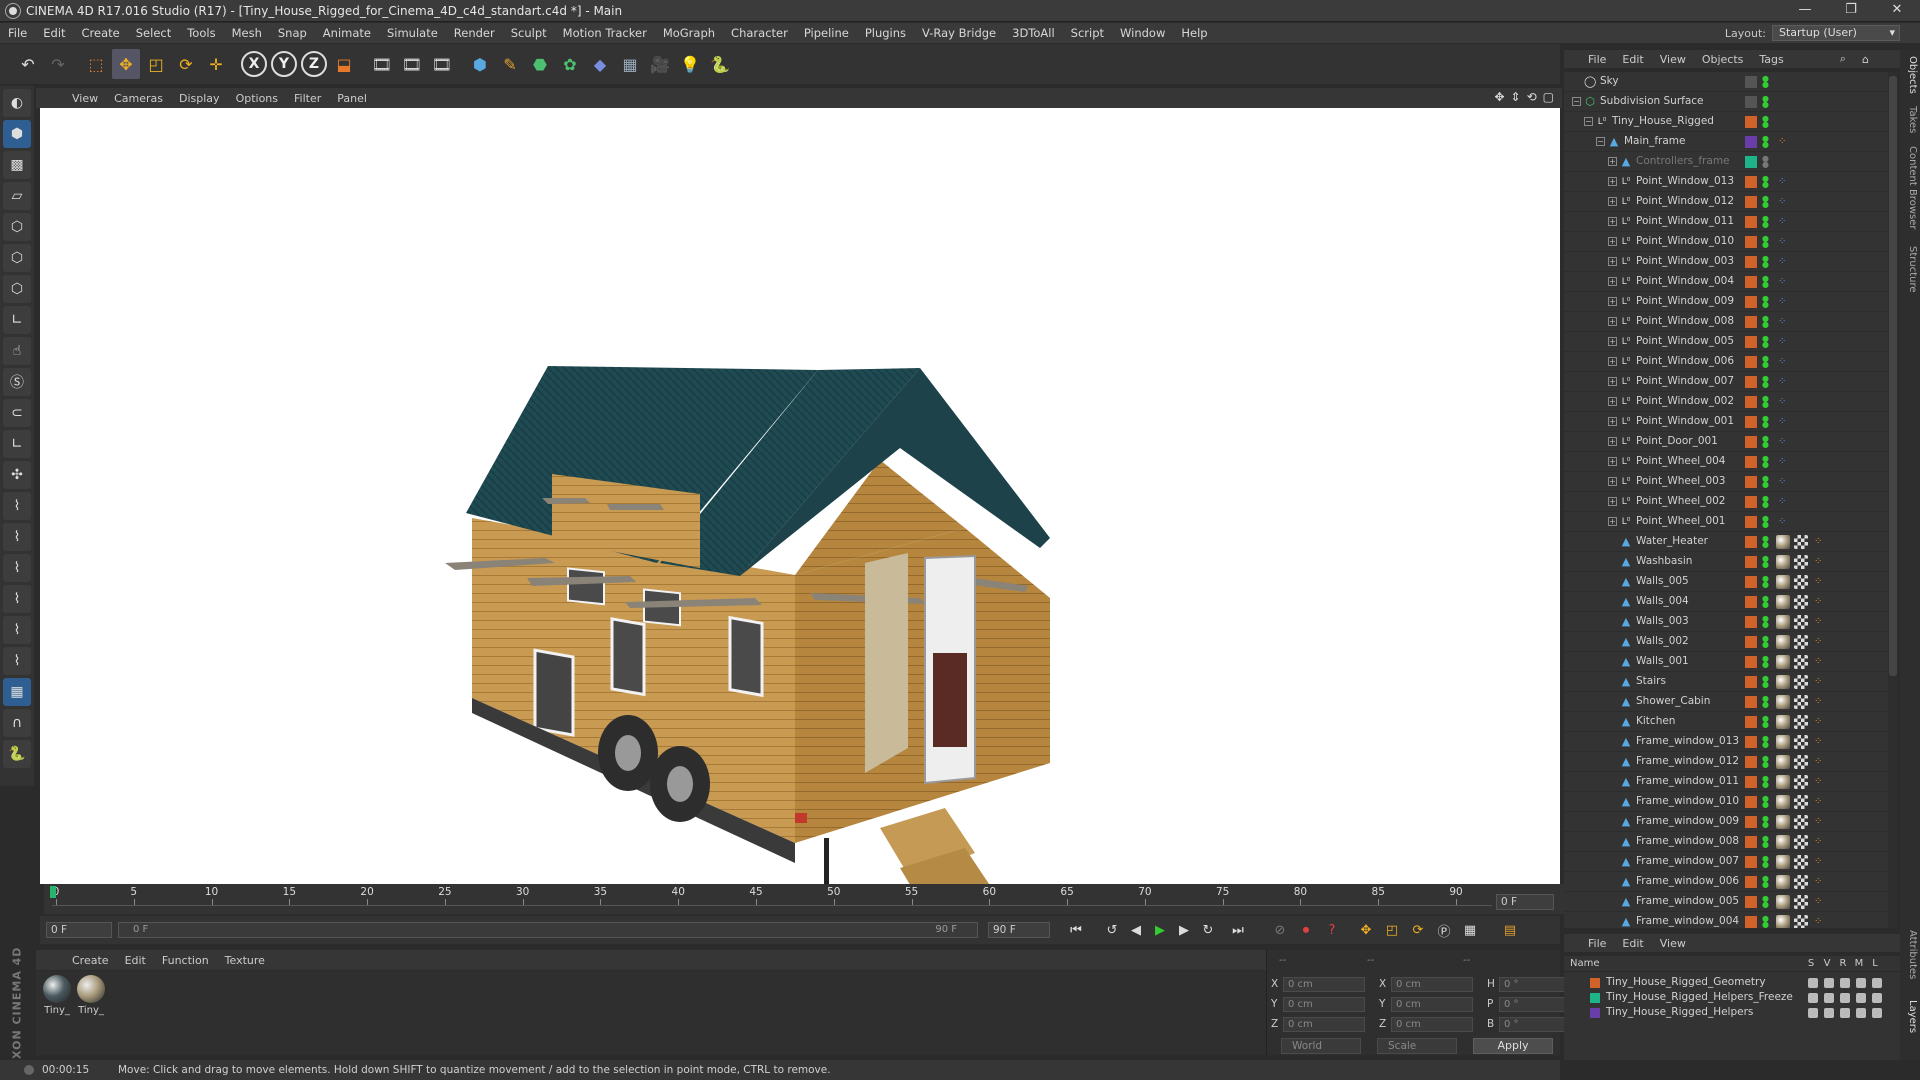 This screenshot has height=1080, width=1920. Describe the element at coordinates (1726, 502) in the screenshot. I see `object-row: + L⁰ Point_Wheel_002 ● ● ⁘` at that location.